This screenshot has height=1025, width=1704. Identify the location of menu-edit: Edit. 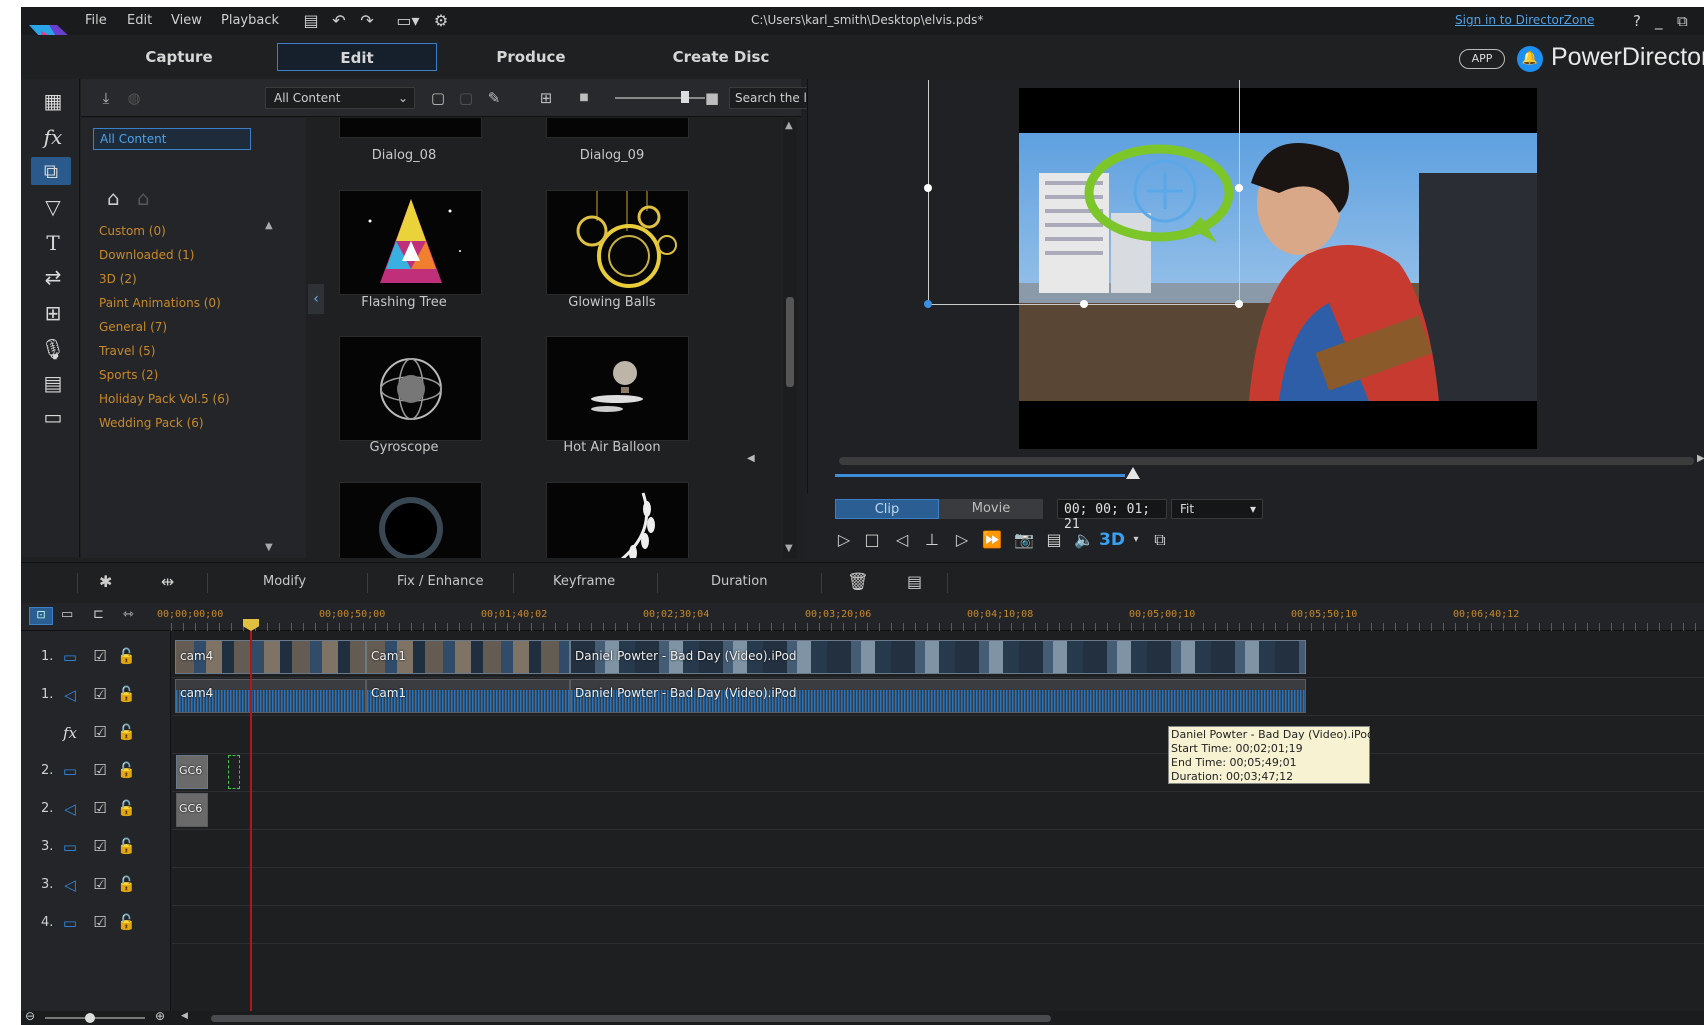
(139, 20).